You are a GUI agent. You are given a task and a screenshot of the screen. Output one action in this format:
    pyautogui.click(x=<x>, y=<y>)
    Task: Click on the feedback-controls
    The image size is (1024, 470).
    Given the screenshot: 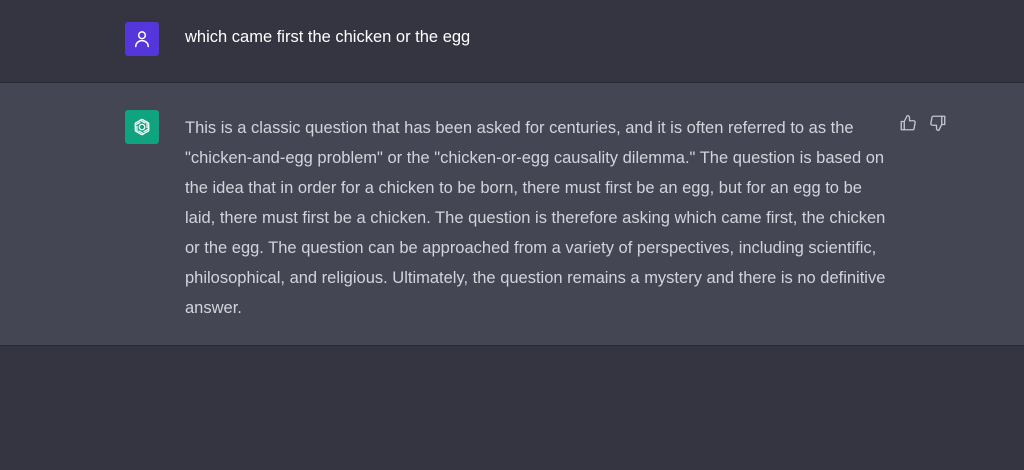 What is the action you would take?
    pyautogui.click(x=923, y=123)
    